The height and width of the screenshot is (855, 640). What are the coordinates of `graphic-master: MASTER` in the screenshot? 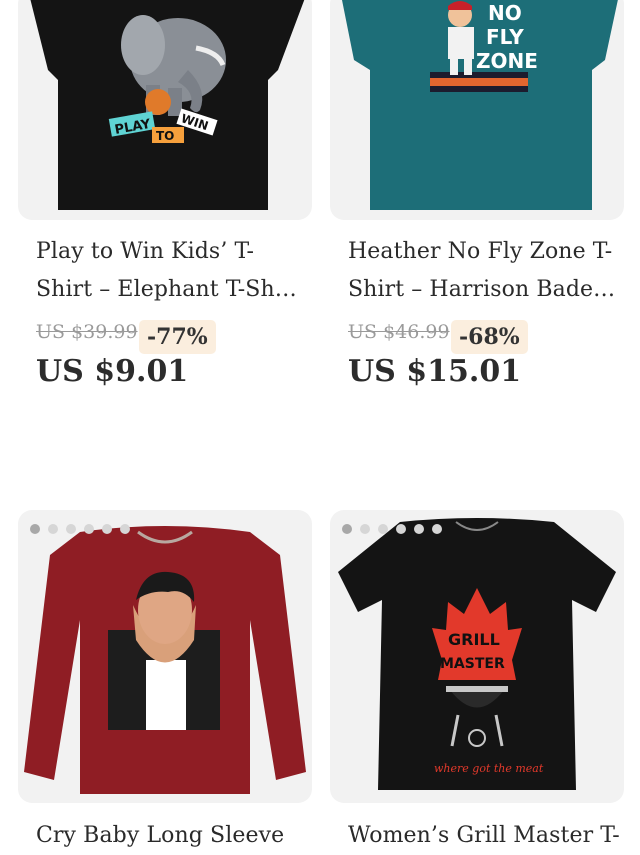 It's located at (472, 664).